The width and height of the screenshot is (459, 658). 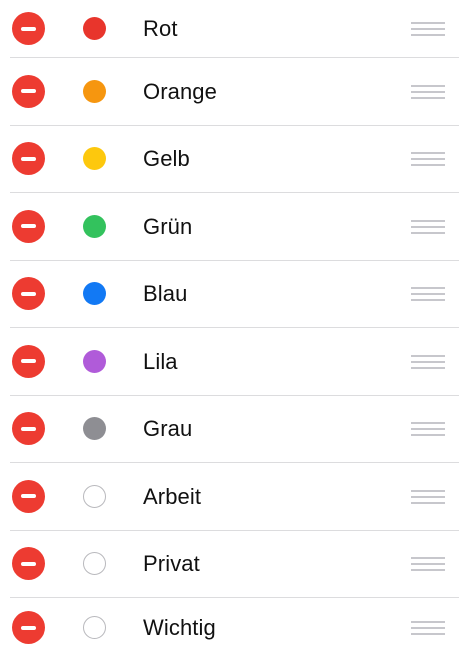 I want to click on list-item-lila: Lila, so click(x=229, y=362).